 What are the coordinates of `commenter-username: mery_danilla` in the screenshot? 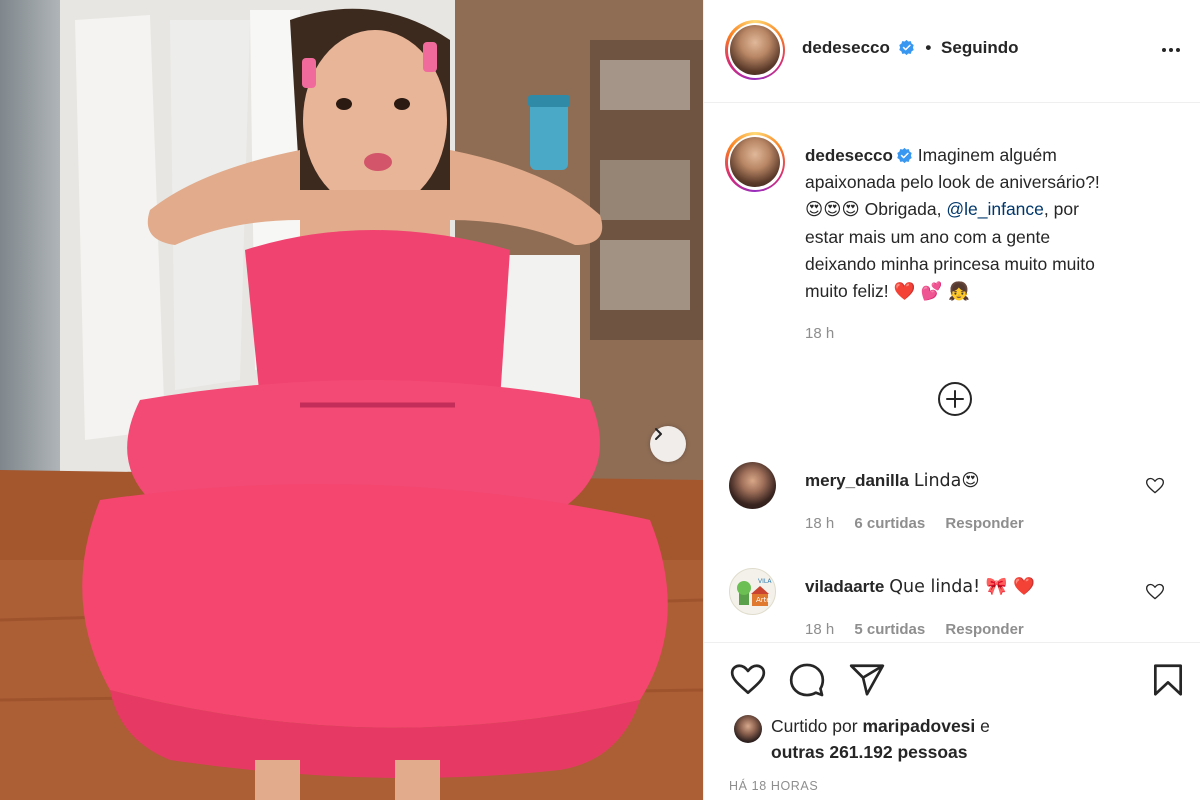 It's located at (857, 480).